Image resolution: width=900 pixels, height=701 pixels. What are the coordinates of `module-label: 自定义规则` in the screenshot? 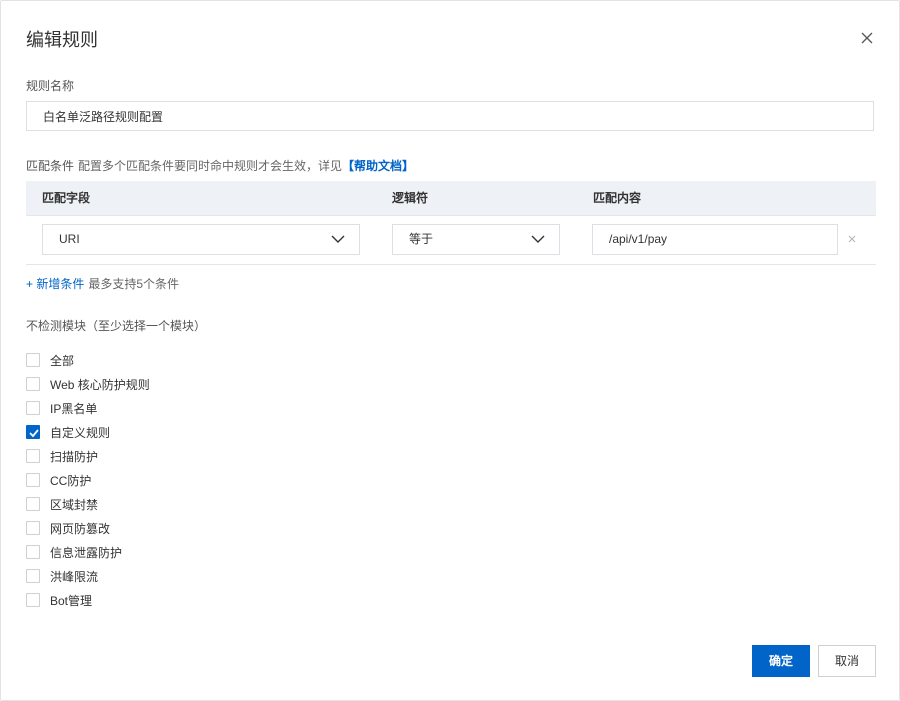 It's located at (80, 432).